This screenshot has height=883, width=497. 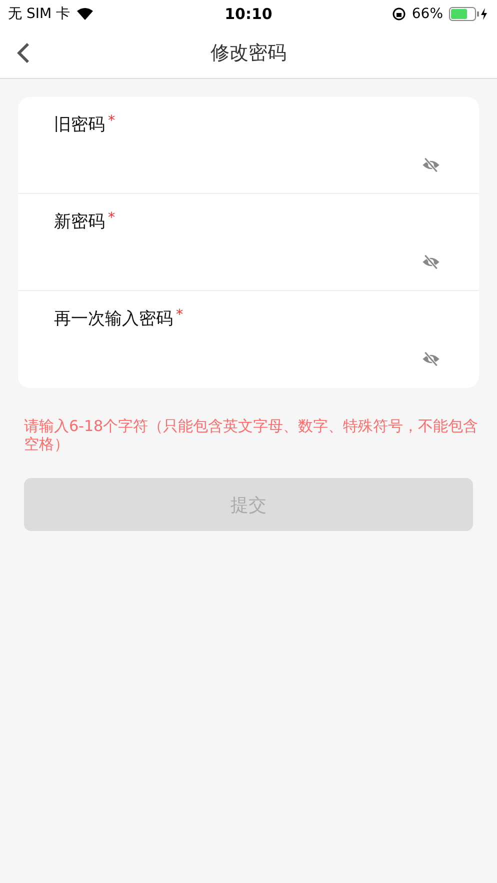 What do you see at coordinates (39, 14) in the screenshot?
I see `carrier-text: 无 SIM 卡` at bounding box center [39, 14].